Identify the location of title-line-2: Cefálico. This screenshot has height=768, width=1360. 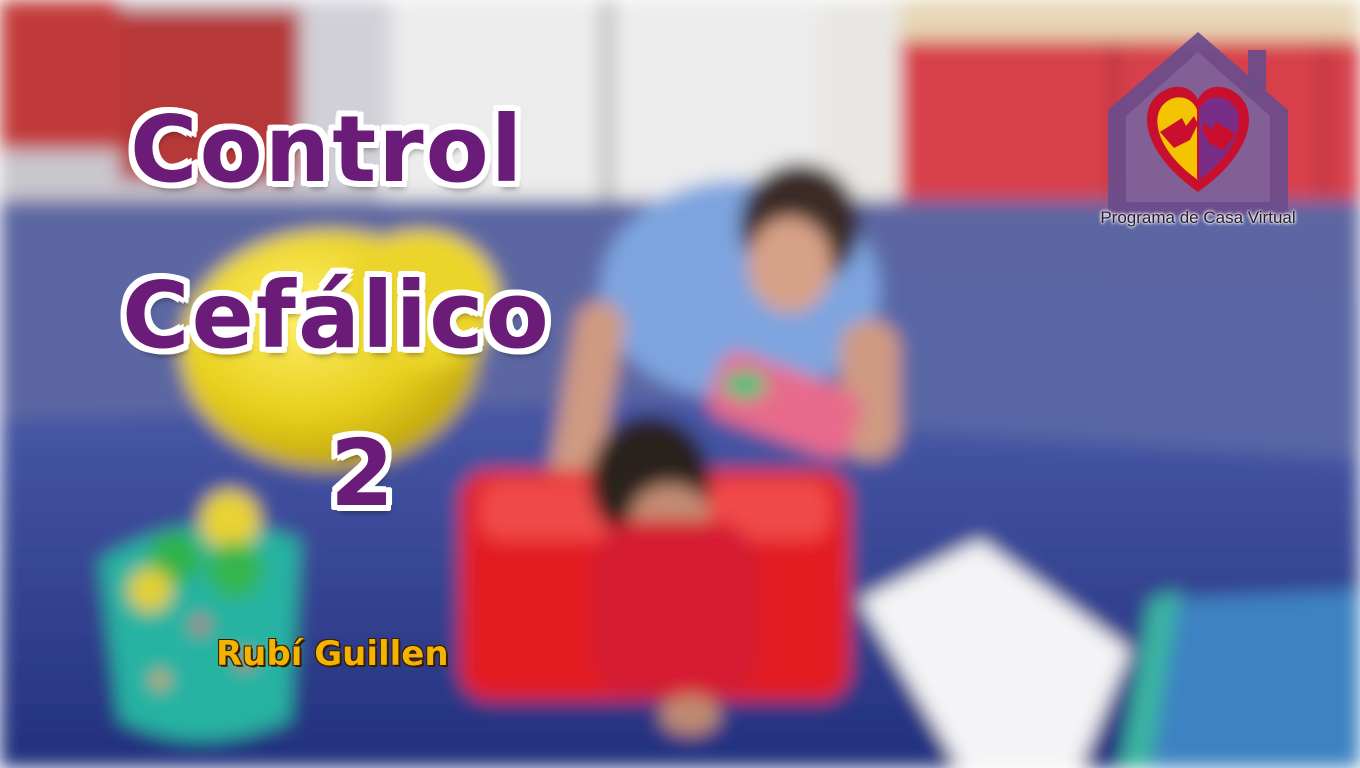
(336, 315).